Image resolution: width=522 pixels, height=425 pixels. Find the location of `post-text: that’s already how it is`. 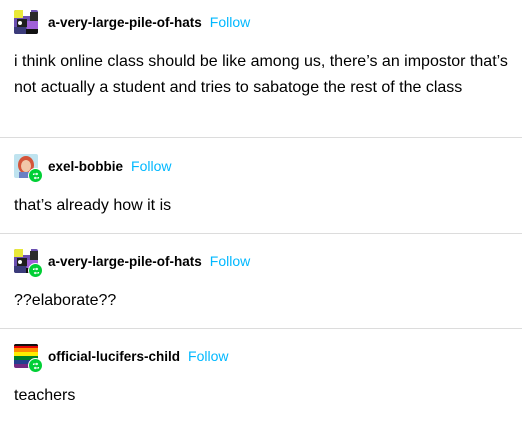

post-text: that’s already how it is is located at coordinates (93, 205).